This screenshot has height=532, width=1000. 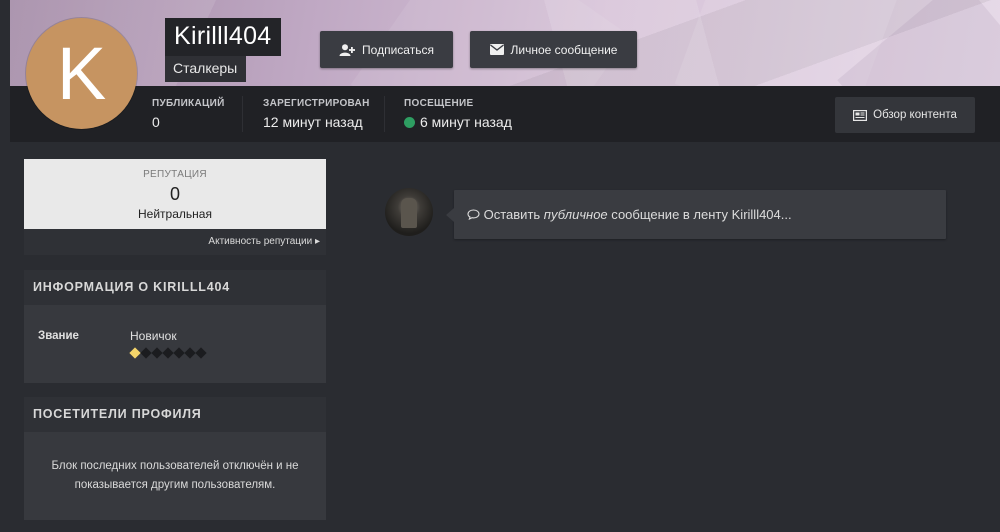 What do you see at coordinates (175, 174) in the screenshot?
I see `reputation-label: РЕПУТАЦИЯ` at bounding box center [175, 174].